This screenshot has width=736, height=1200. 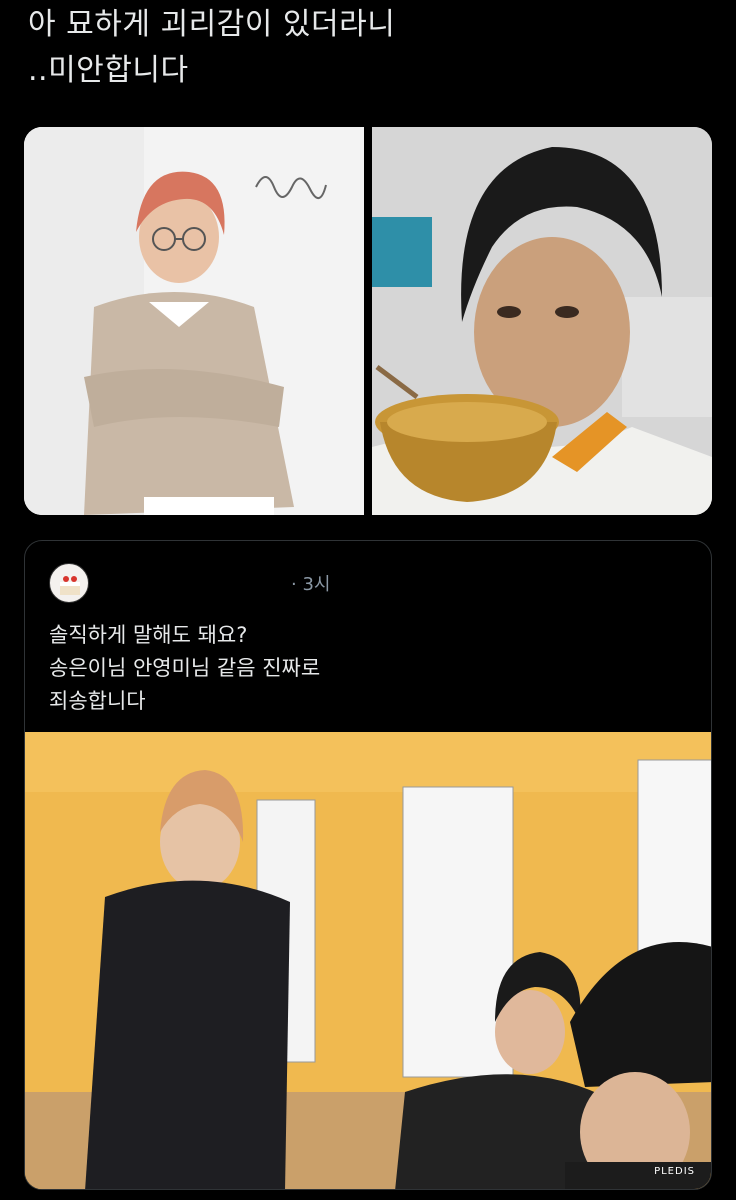 I want to click on quoted-tweet-header: · 3시, so click(x=189, y=583).